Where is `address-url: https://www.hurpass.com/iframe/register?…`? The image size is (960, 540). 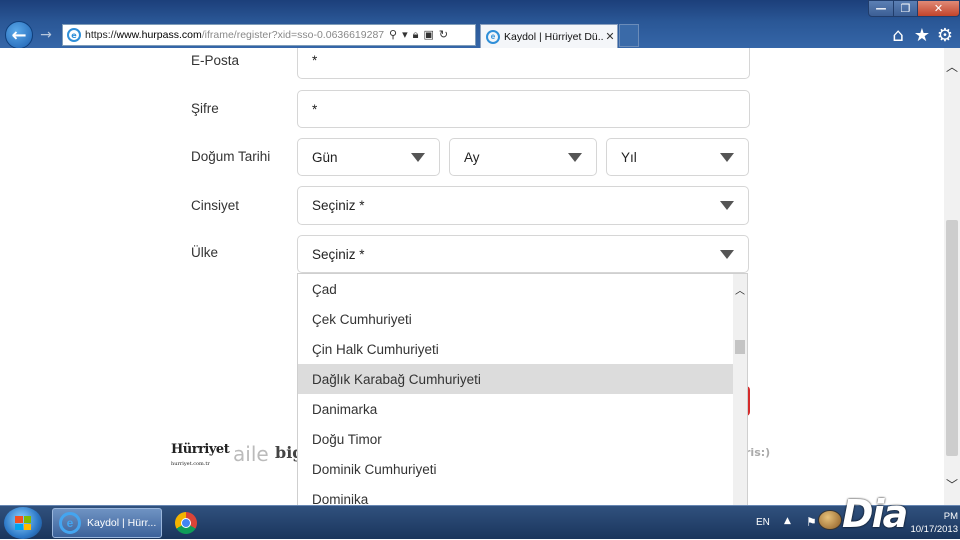
address-url: https://www.hurpass.com/iframe/register?… is located at coordinates (235, 35).